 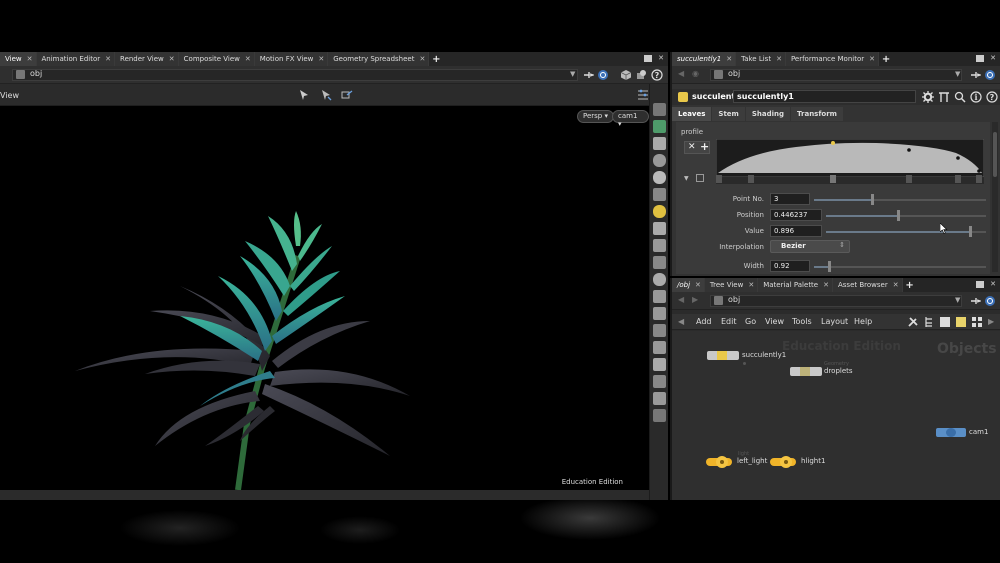 I want to click on tab-obj: /obj ✕, so click(x=688, y=285).